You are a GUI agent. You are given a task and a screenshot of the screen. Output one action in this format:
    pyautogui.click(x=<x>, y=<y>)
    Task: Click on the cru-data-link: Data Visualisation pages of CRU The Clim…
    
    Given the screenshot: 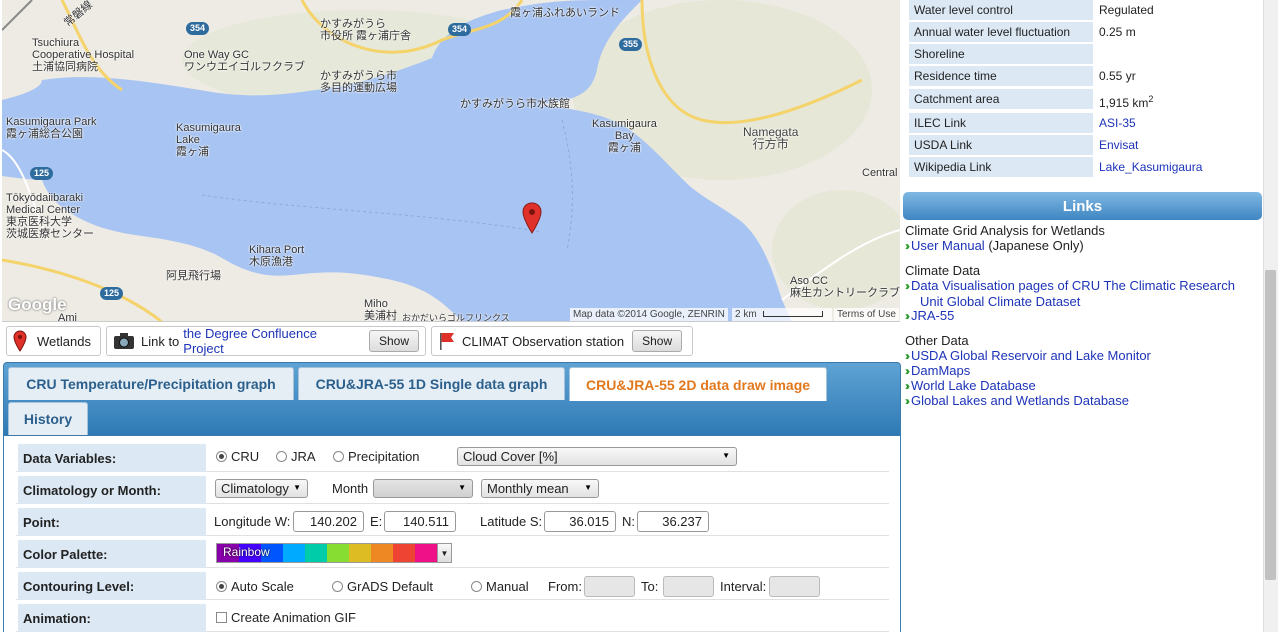 What is the action you would take?
    pyautogui.click(x=1073, y=293)
    